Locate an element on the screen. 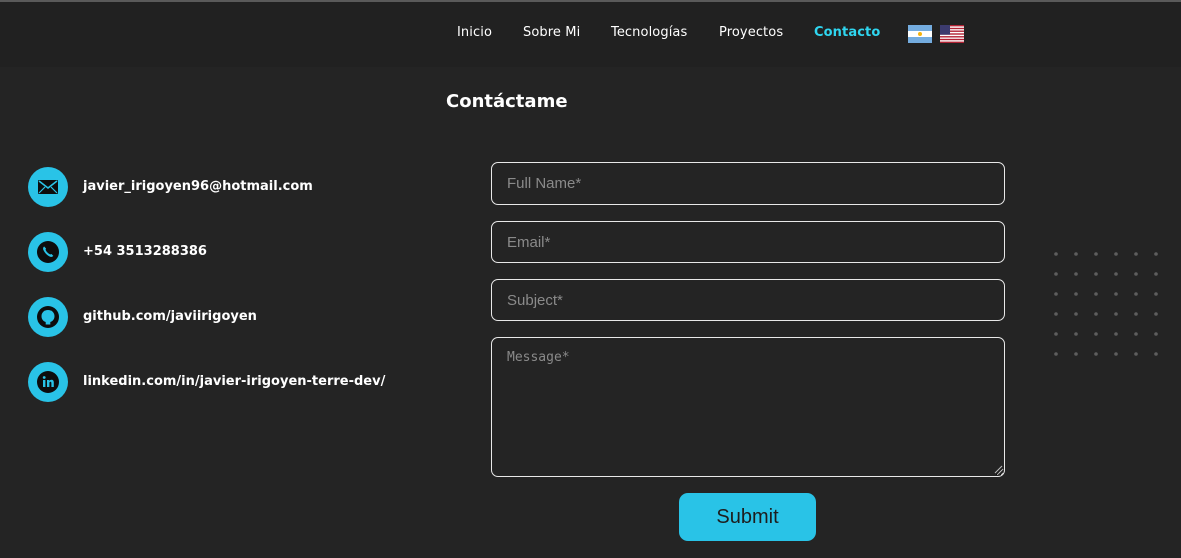 The image size is (1181, 558). argentina-flag-icon is located at coordinates (920, 34).